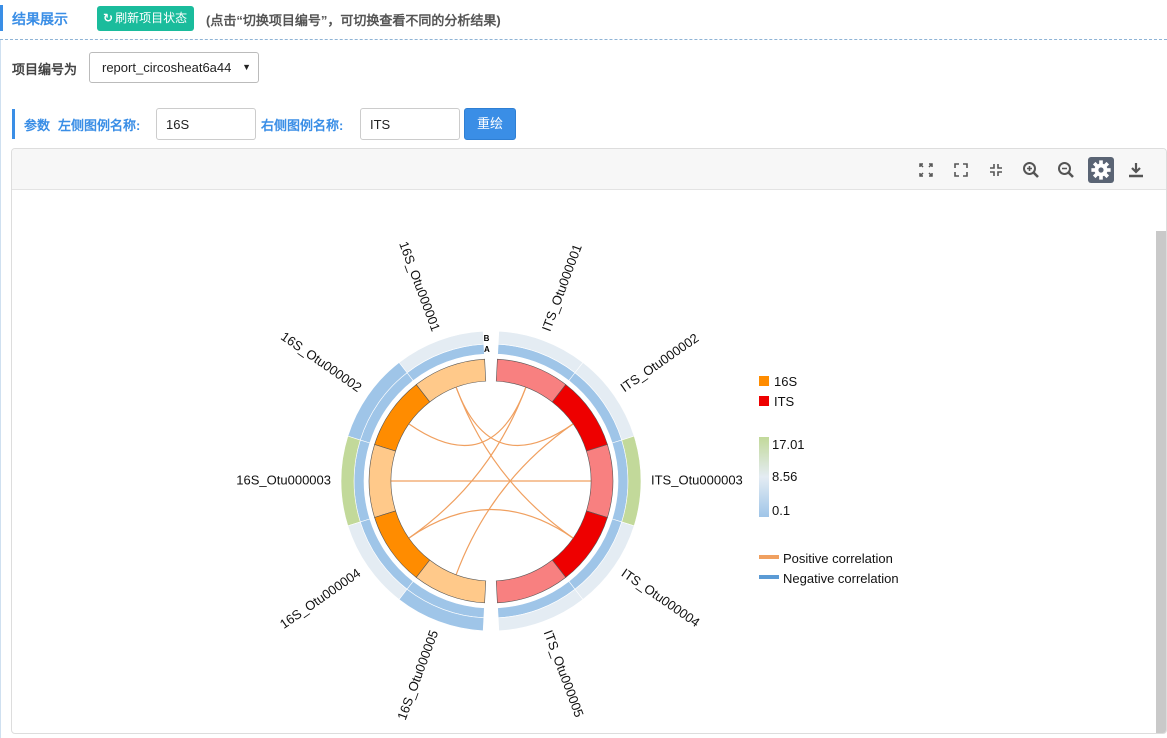 The width and height of the screenshot is (1167, 738). Describe the element at coordinates (99, 125) in the screenshot. I see `left-legend-name-label: 左侧图例名称:` at that location.